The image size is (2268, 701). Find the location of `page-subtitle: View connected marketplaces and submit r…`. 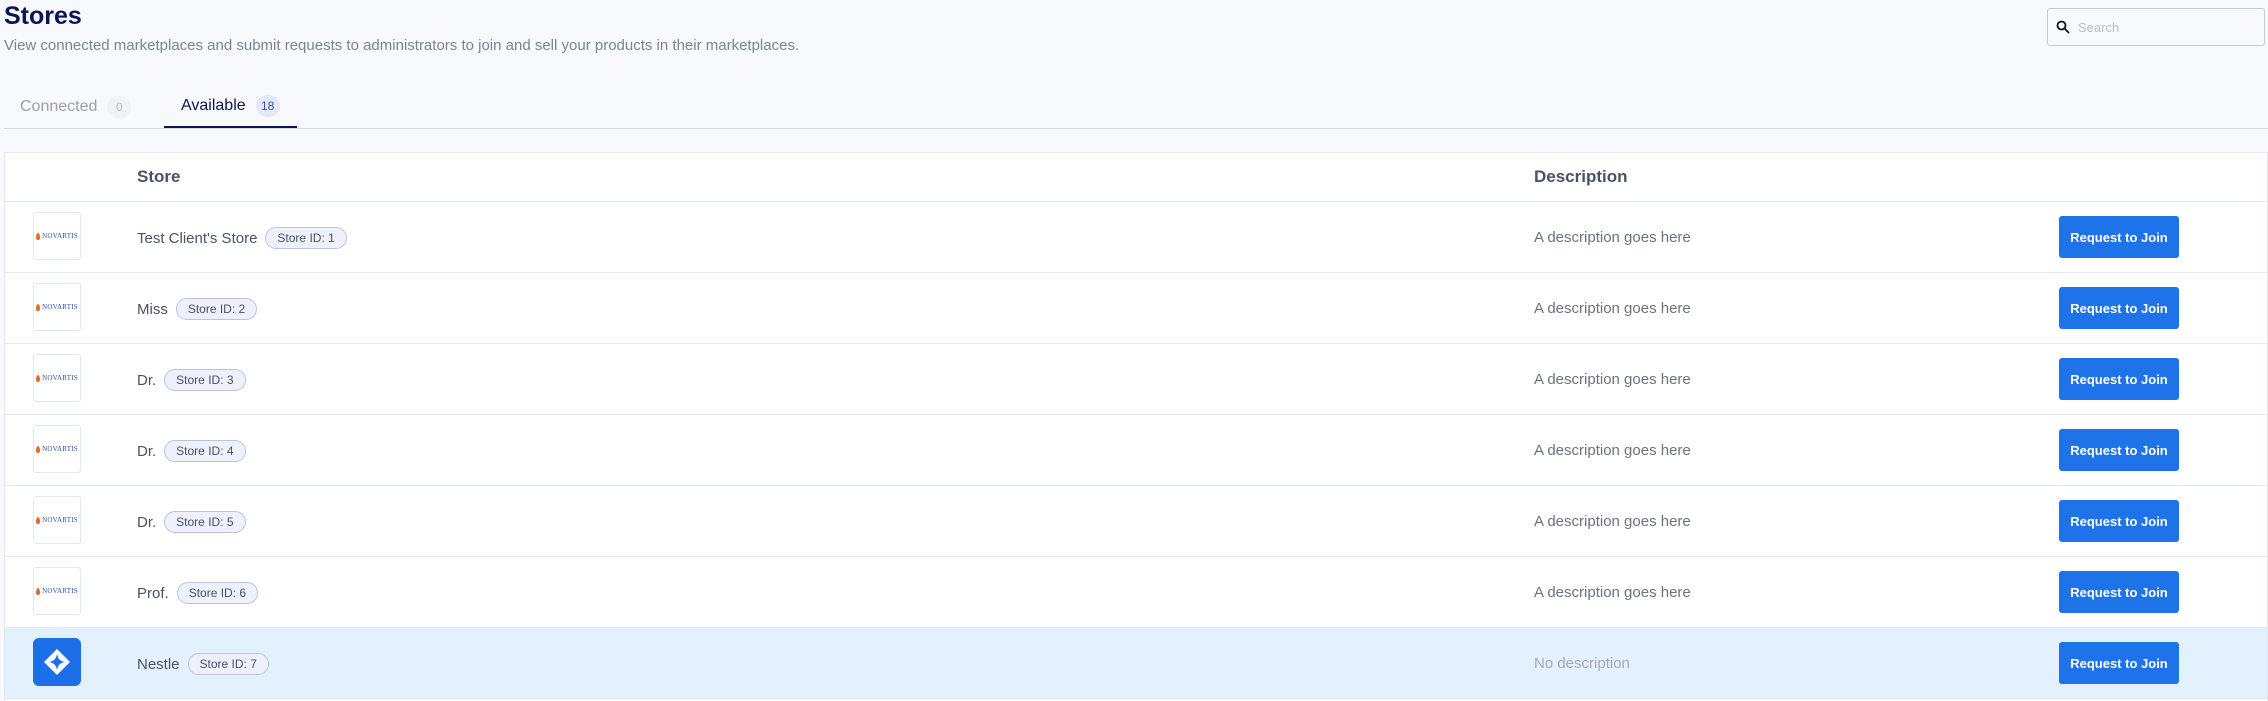

page-subtitle: View connected marketplaces and submit r… is located at coordinates (402, 45).